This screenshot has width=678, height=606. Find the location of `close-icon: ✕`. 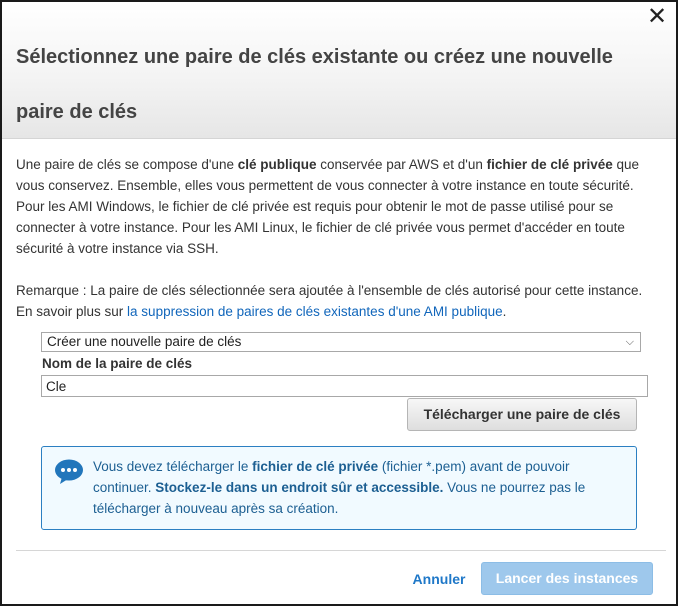

close-icon: ✕ is located at coordinates (657, 17).